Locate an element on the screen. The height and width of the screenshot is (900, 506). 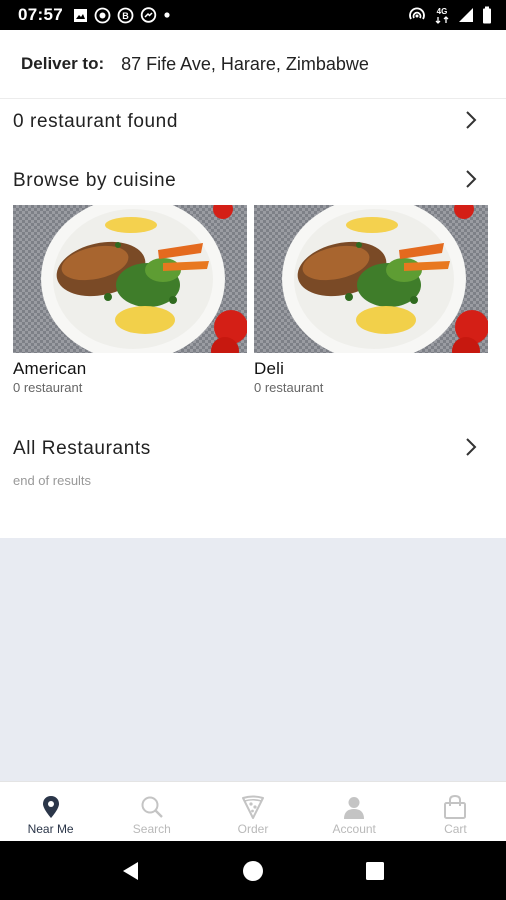
nav-label: Cart is located at coordinates (455, 829).